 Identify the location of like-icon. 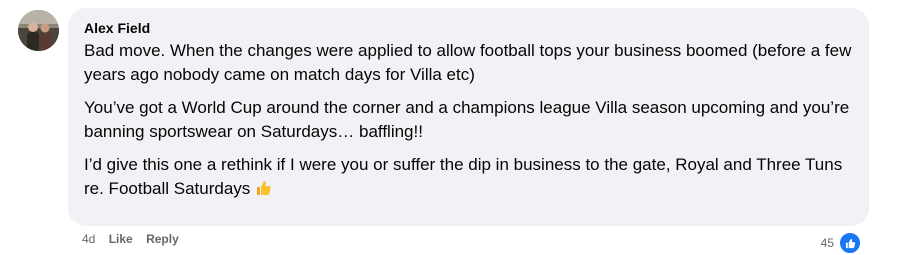
(850, 243).